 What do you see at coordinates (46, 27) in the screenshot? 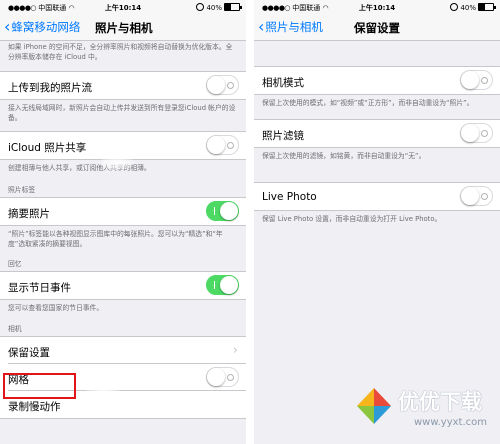
I see `back-label: 蜂窝移动网络` at bounding box center [46, 27].